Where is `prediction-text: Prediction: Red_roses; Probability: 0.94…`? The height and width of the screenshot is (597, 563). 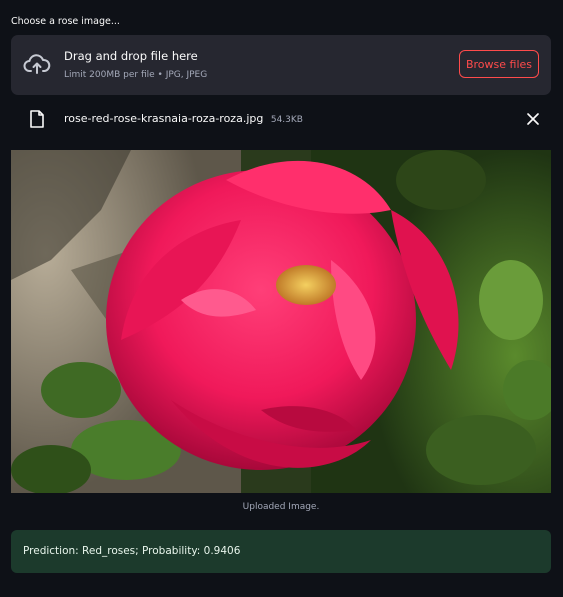
prediction-text: Prediction: Red_roses; Probability: 0.94… is located at coordinates (132, 551).